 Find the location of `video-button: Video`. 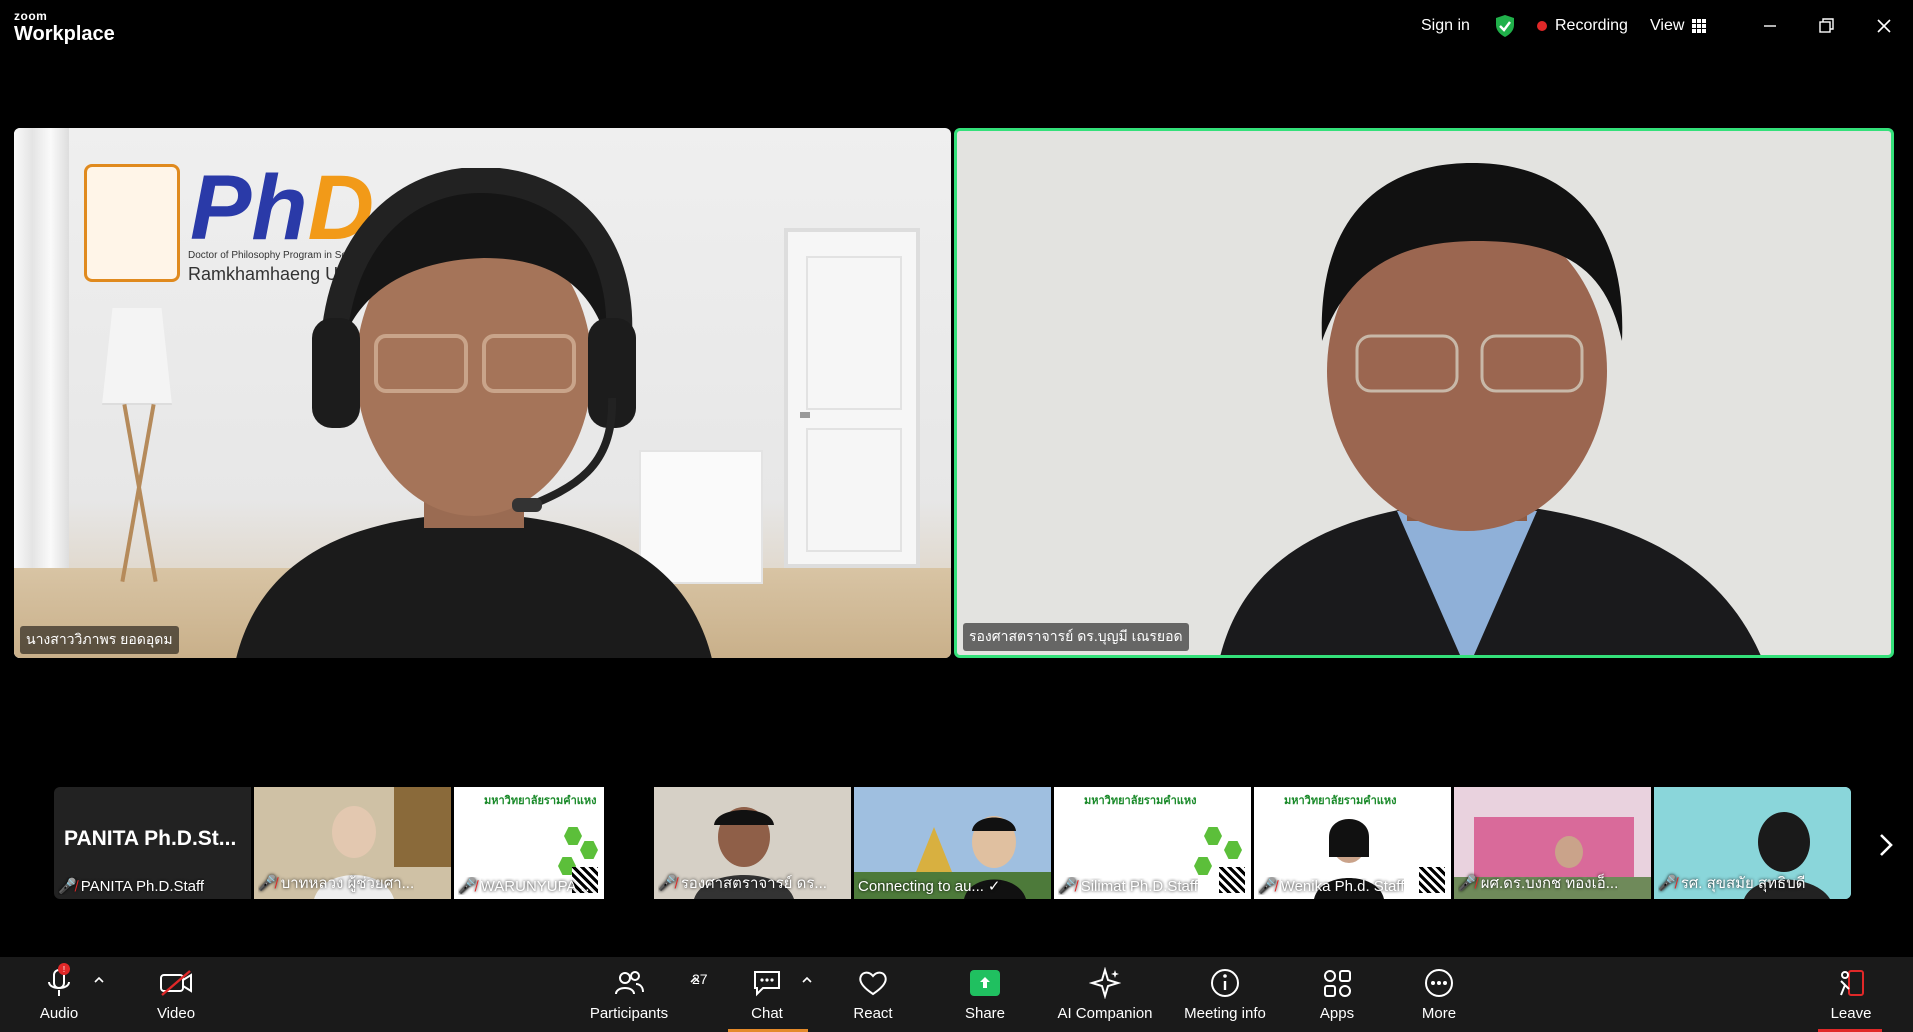

video-button: Video is located at coordinates (176, 993).